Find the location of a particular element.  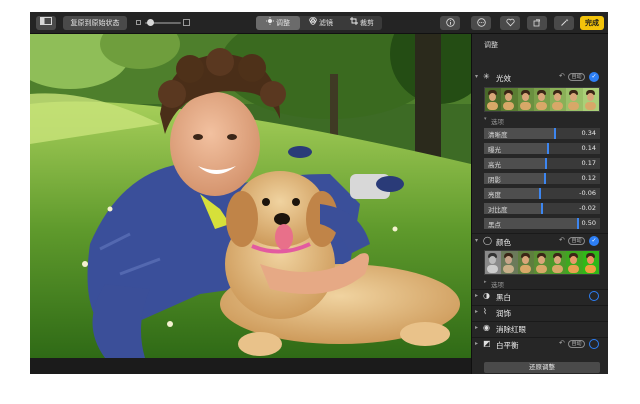

color-options-toggle: ▸ 选项 is located at coordinates (540, 283).